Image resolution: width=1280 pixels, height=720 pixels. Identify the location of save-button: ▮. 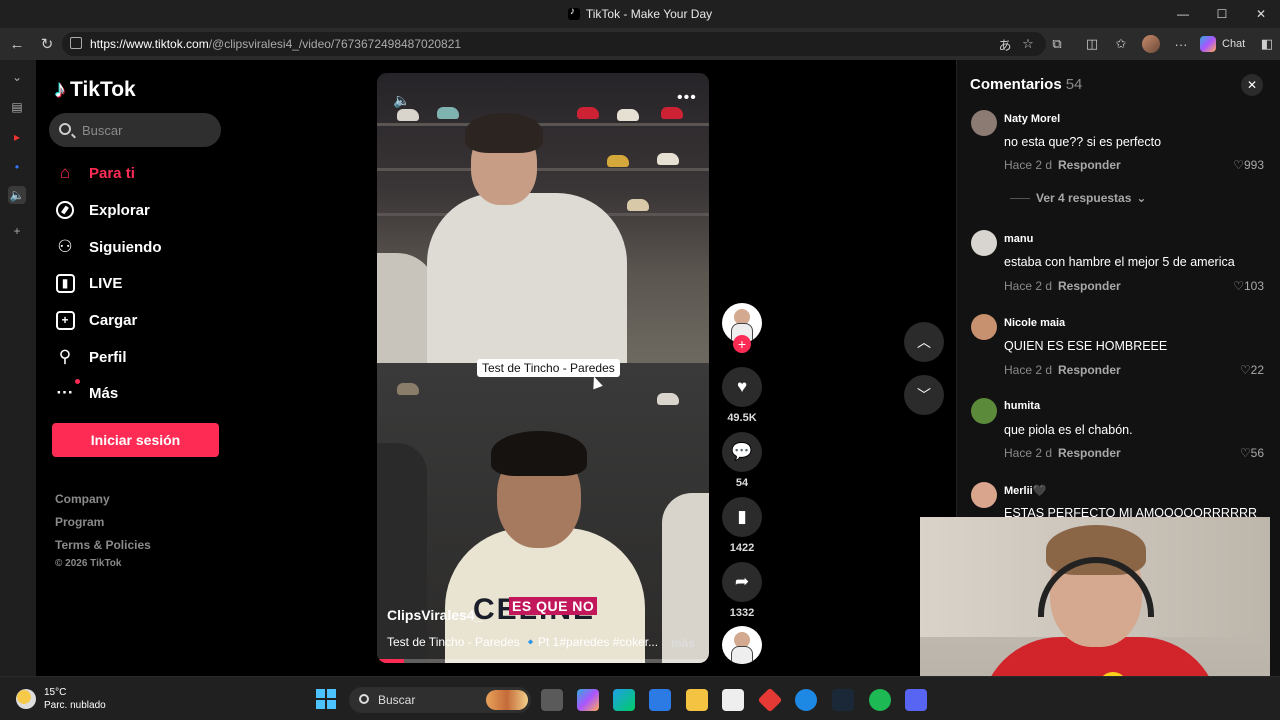
(742, 517).